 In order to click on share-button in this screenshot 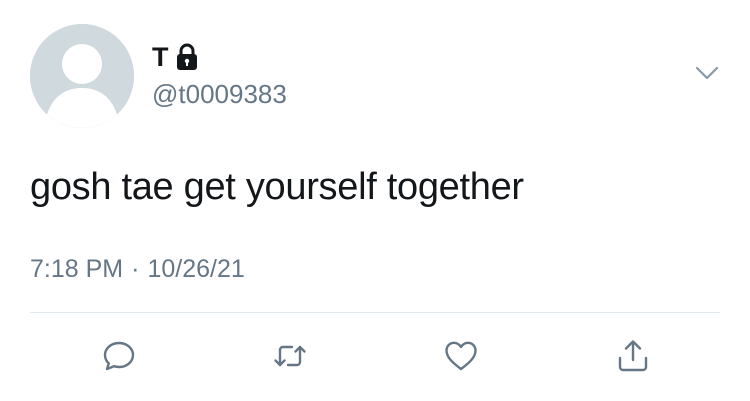, I will do `click(633, 356)`.